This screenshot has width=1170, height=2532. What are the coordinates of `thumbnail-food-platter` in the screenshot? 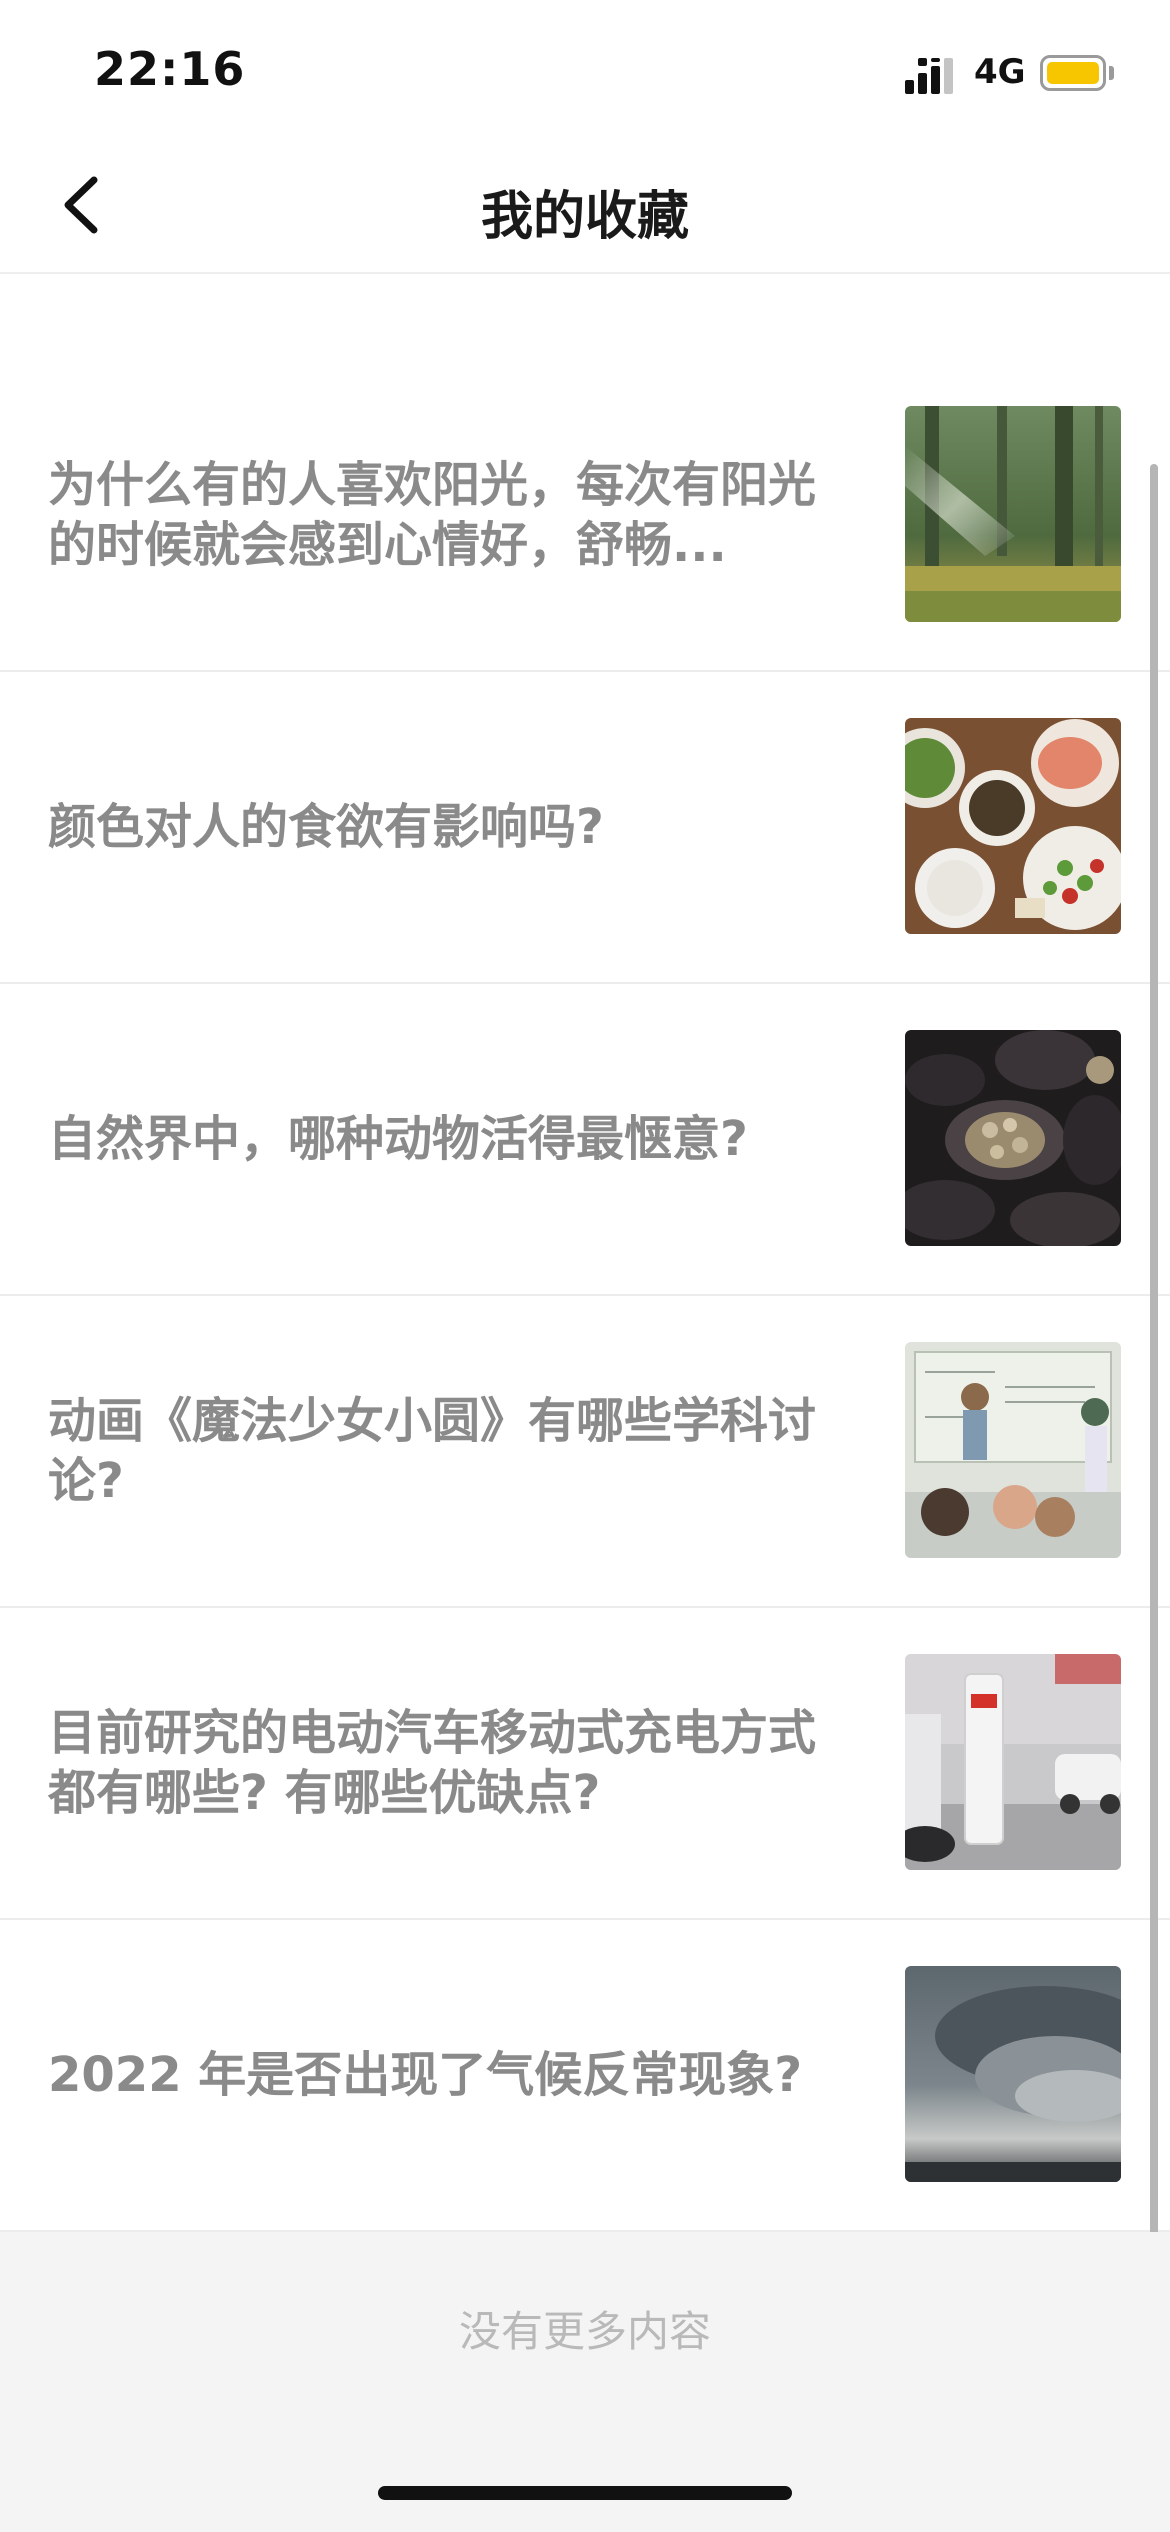 It's located at (1013, 826).